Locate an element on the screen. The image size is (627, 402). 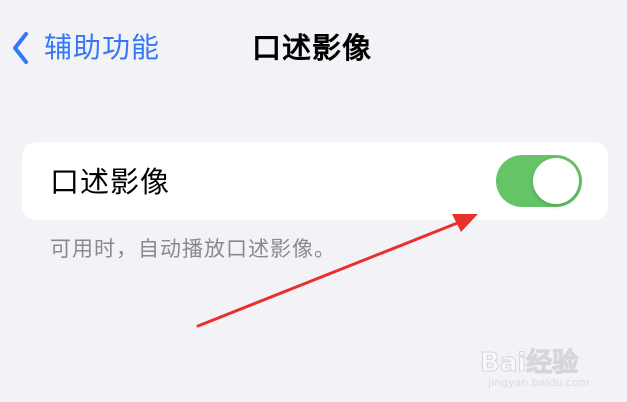
chevron-left-icon is located at coordinates (20, 48).